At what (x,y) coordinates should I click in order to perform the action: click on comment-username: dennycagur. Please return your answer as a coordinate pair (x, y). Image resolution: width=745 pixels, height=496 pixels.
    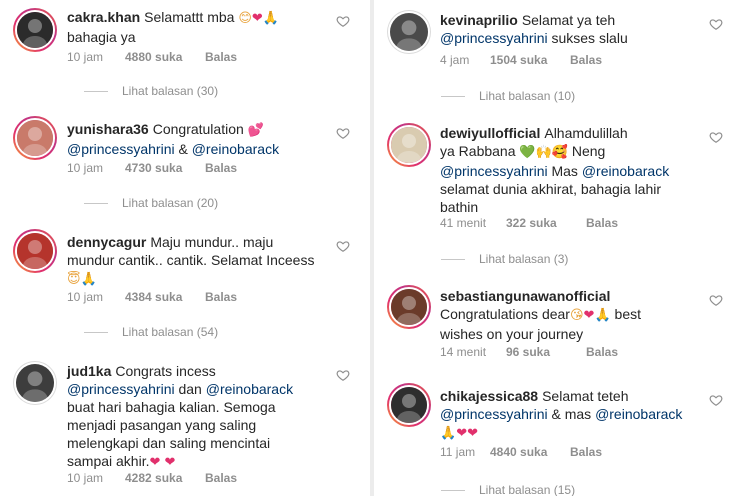
    Looking at the image, I should click on (106, 242).